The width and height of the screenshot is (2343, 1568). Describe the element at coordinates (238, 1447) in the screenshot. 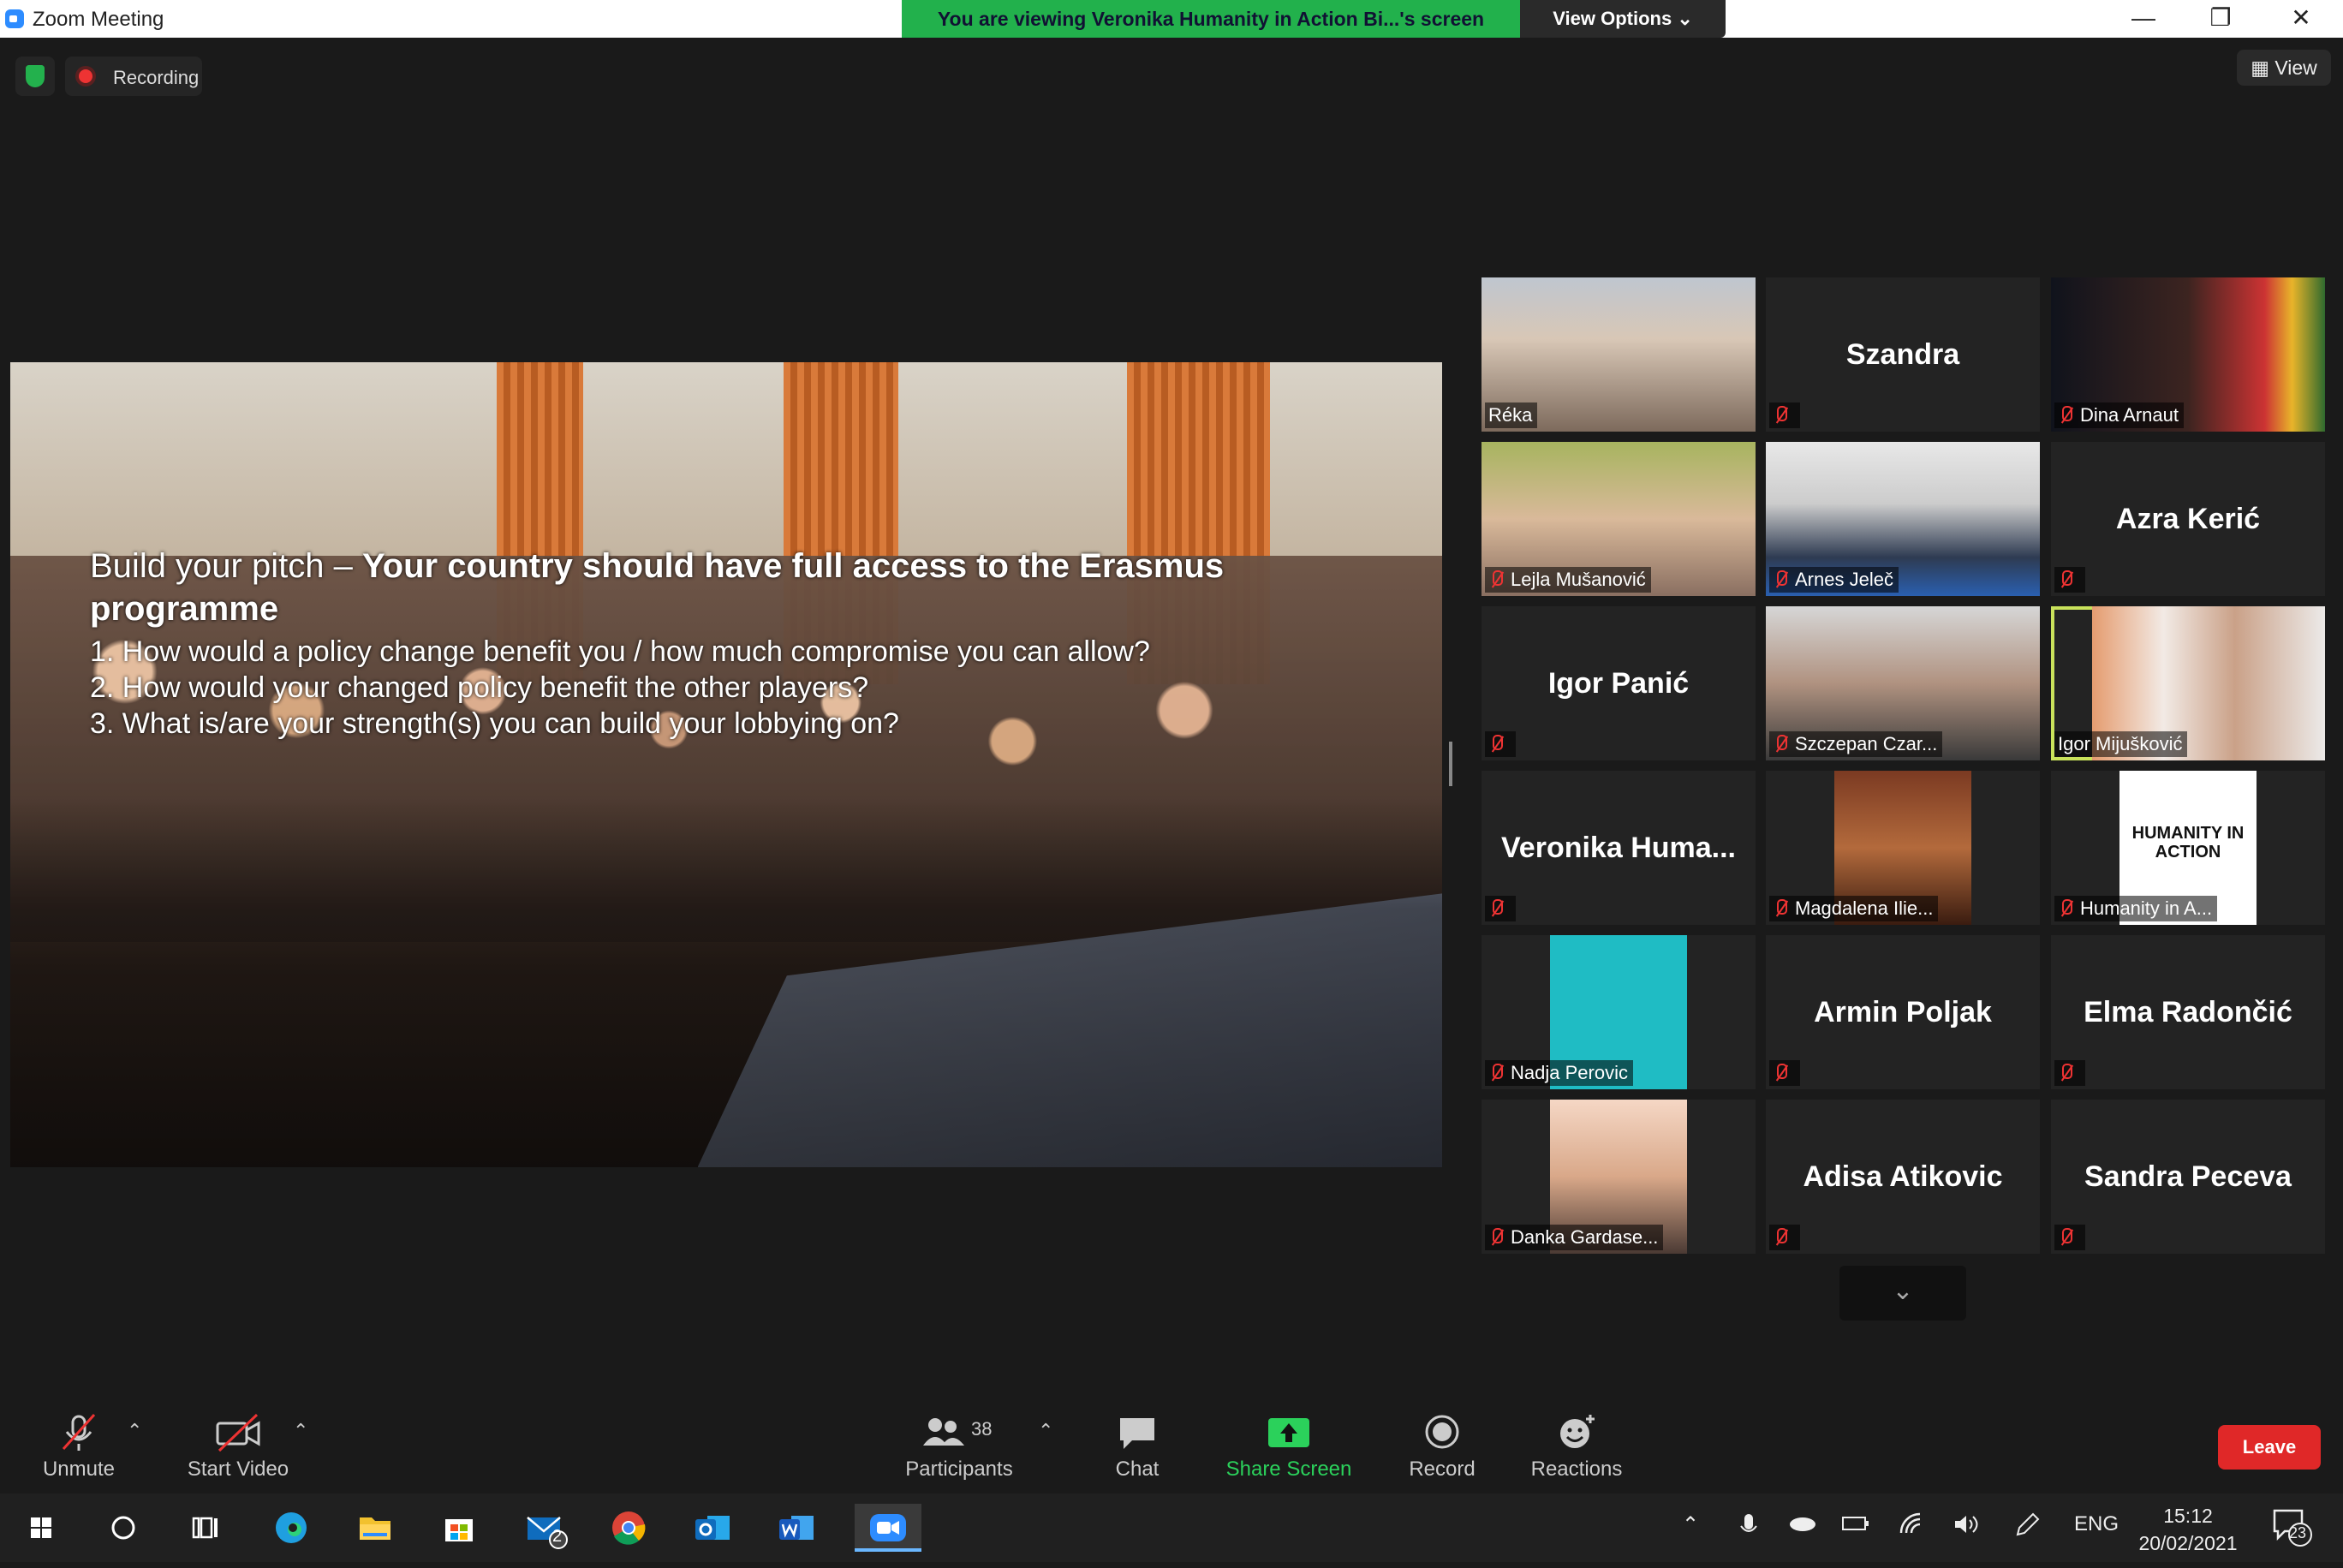

I see `start-video-button: Start Video` at that location.